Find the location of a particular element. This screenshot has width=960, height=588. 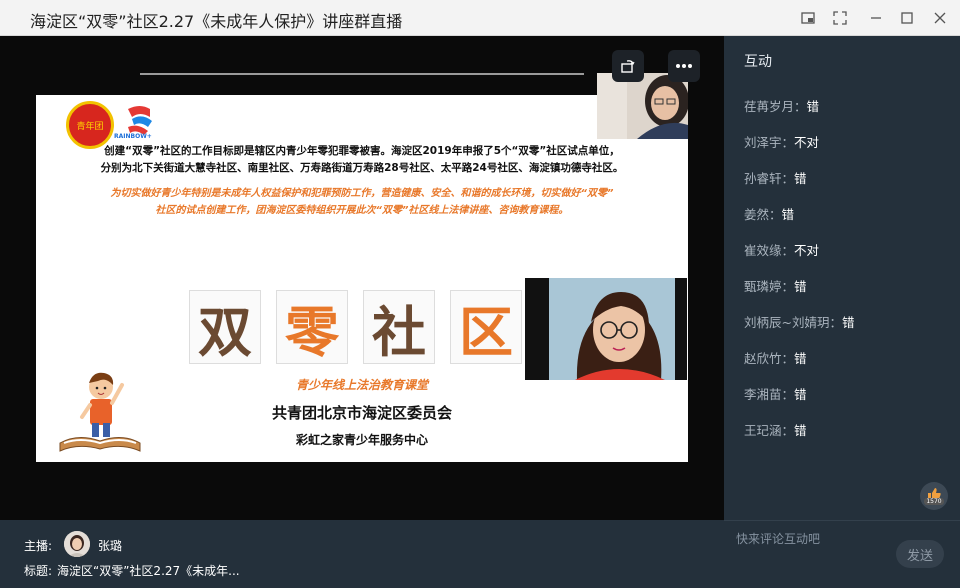

comment-item: 甄璘婷：错 is located at coordinates (799, 294).